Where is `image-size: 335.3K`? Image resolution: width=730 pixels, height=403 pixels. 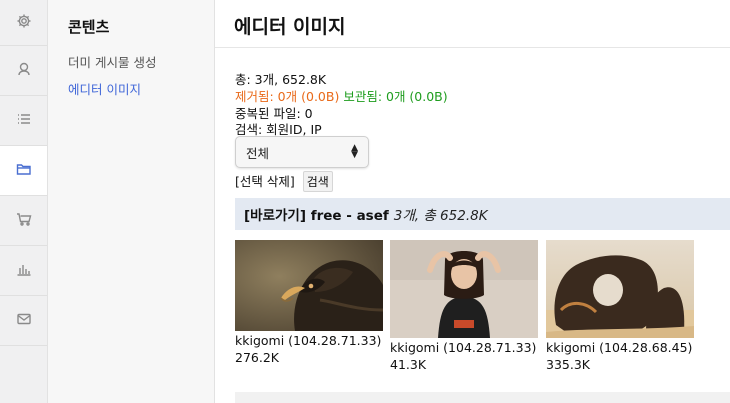
image-size: 335.3K is located at coordinates (568, 364).